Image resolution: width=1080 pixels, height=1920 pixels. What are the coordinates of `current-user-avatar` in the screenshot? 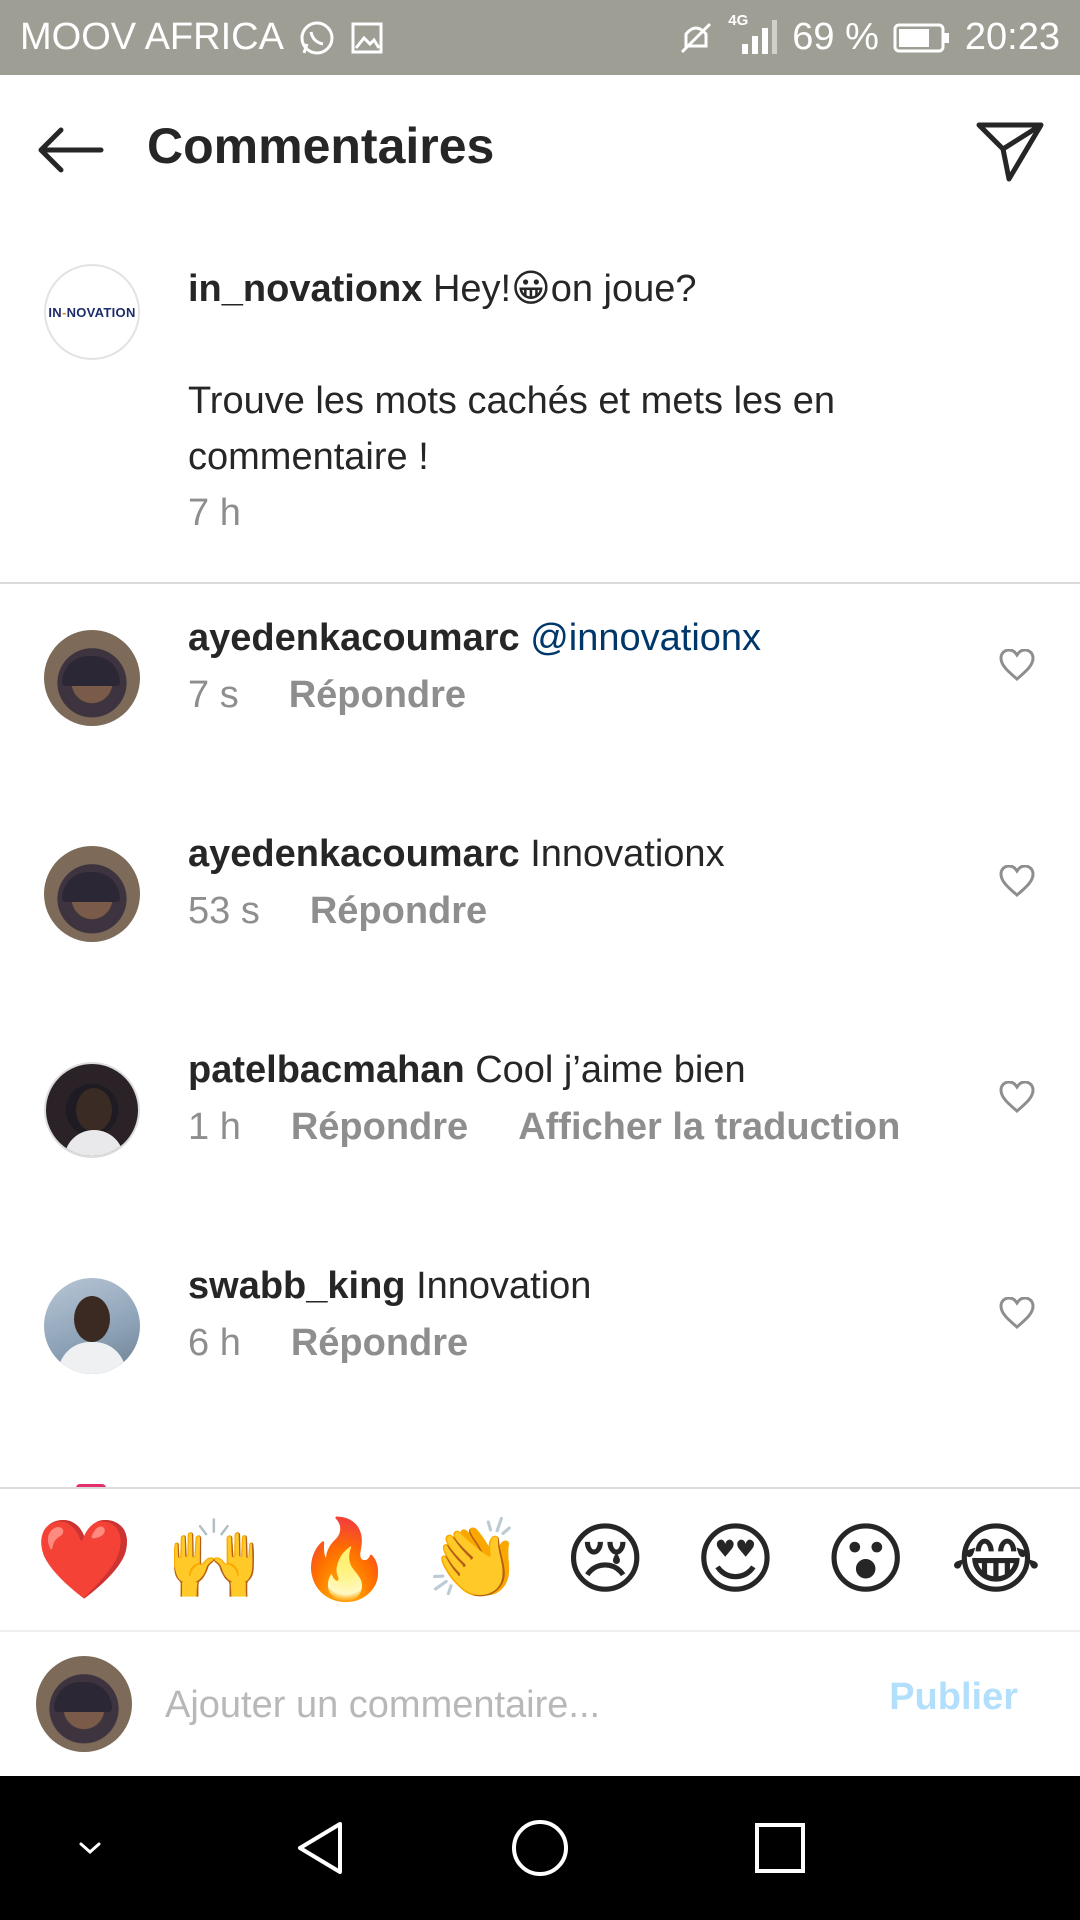 It's located at (84, 1704).